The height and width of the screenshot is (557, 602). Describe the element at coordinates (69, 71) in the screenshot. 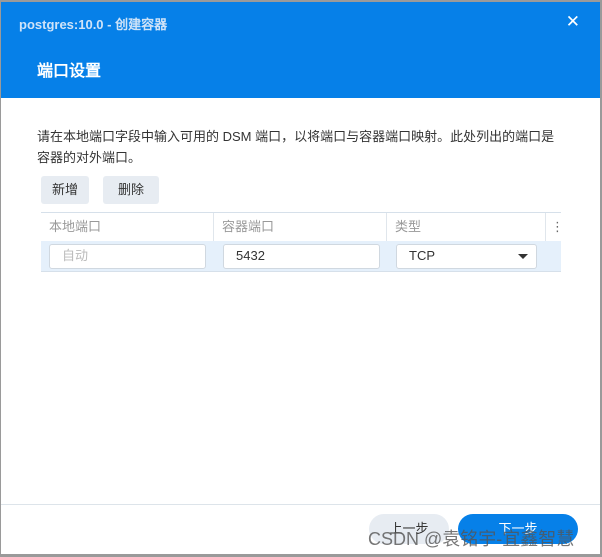

I see `step-title: 端口设置` at that location.